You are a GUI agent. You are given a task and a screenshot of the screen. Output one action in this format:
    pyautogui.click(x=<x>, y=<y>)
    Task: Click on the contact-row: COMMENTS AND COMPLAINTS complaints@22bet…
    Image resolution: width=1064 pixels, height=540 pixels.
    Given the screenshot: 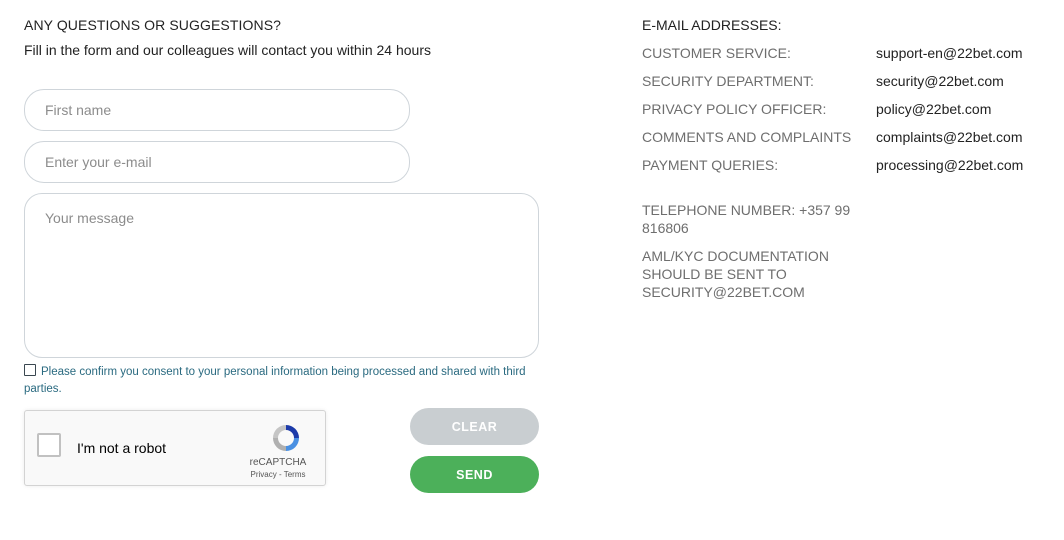 What is the action you would take?
    pyautogui.click(x=842, y=139)
    